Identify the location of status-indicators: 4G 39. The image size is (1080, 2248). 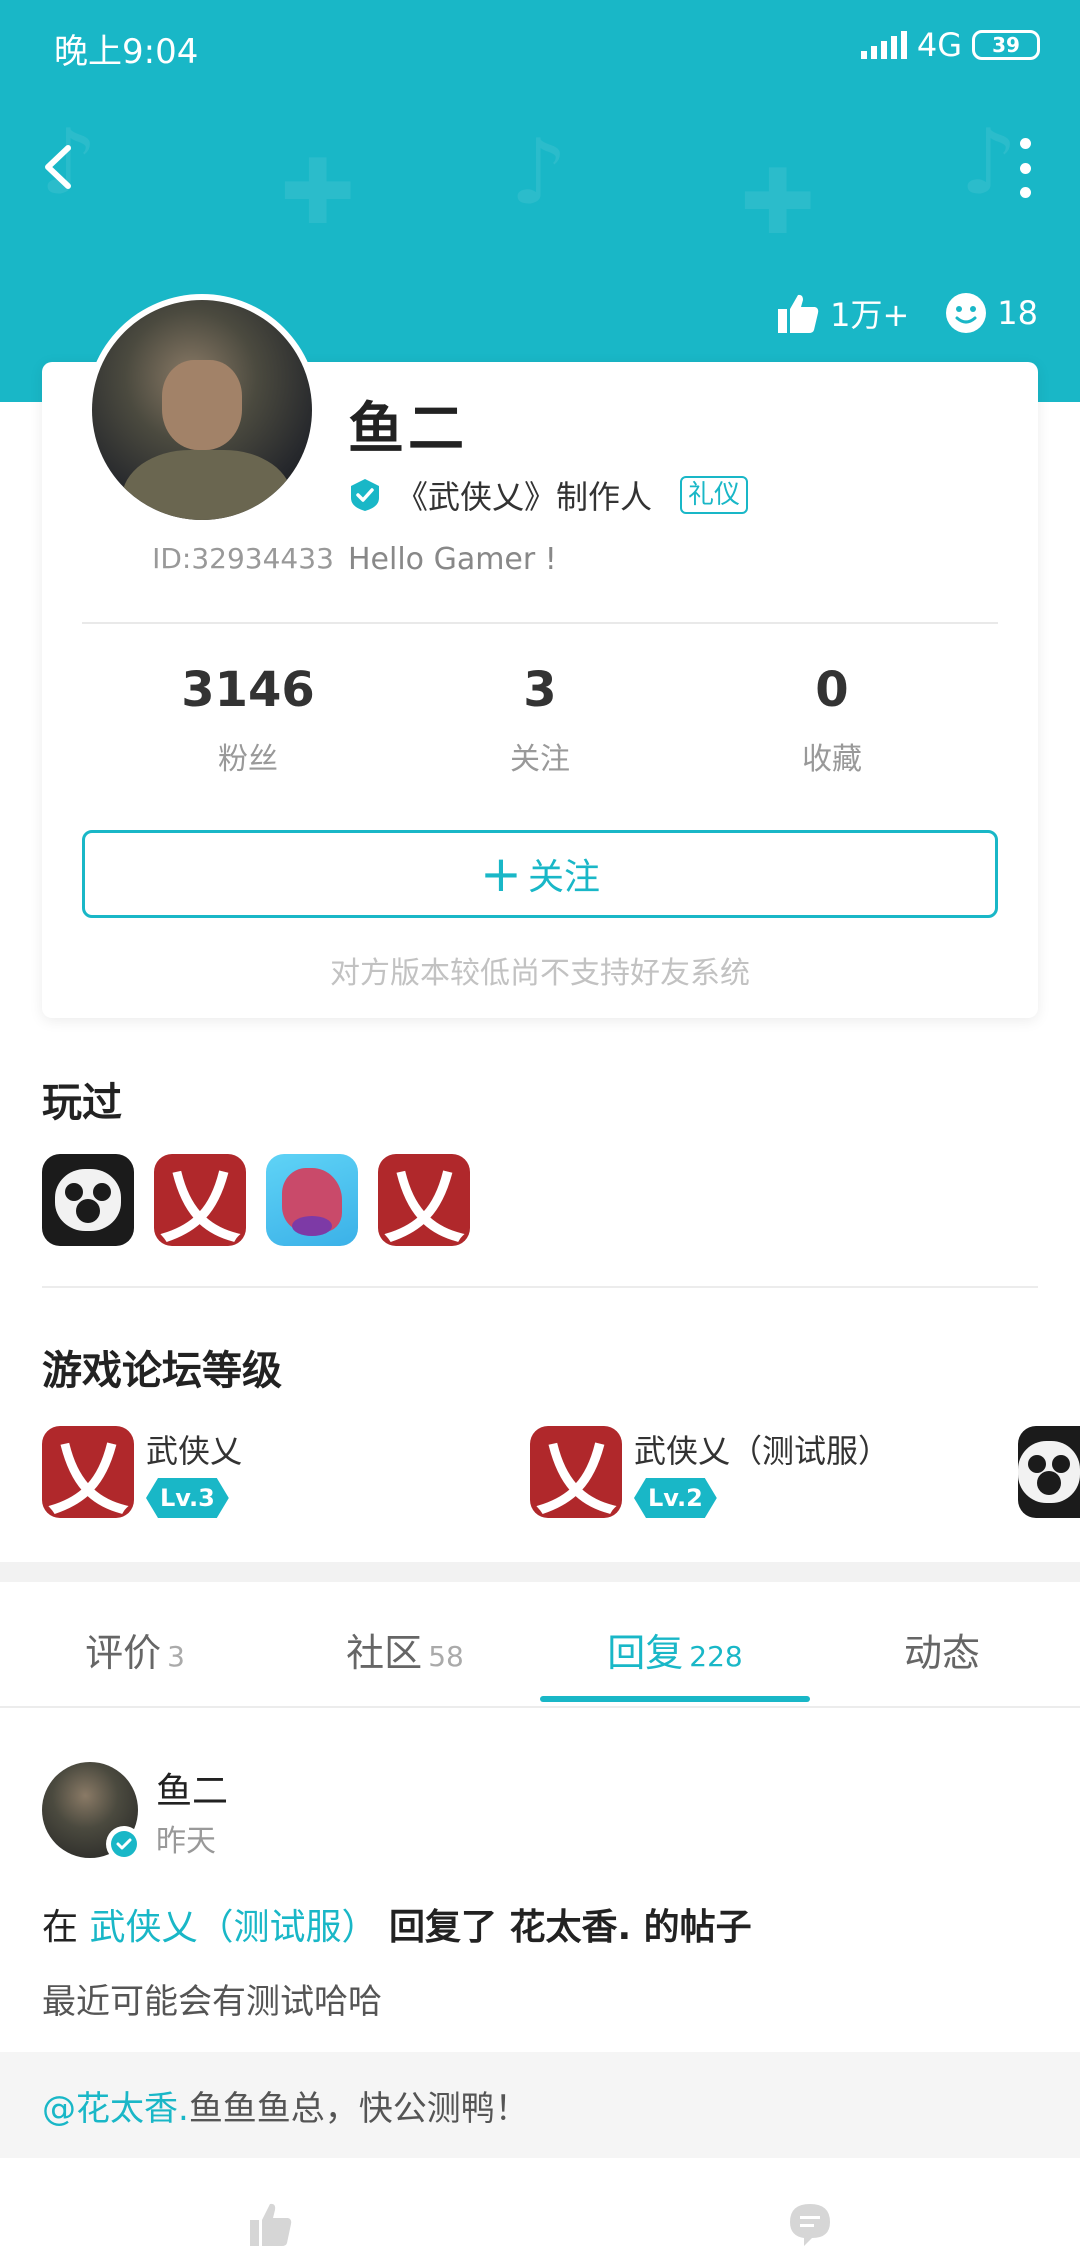
(950, 45).